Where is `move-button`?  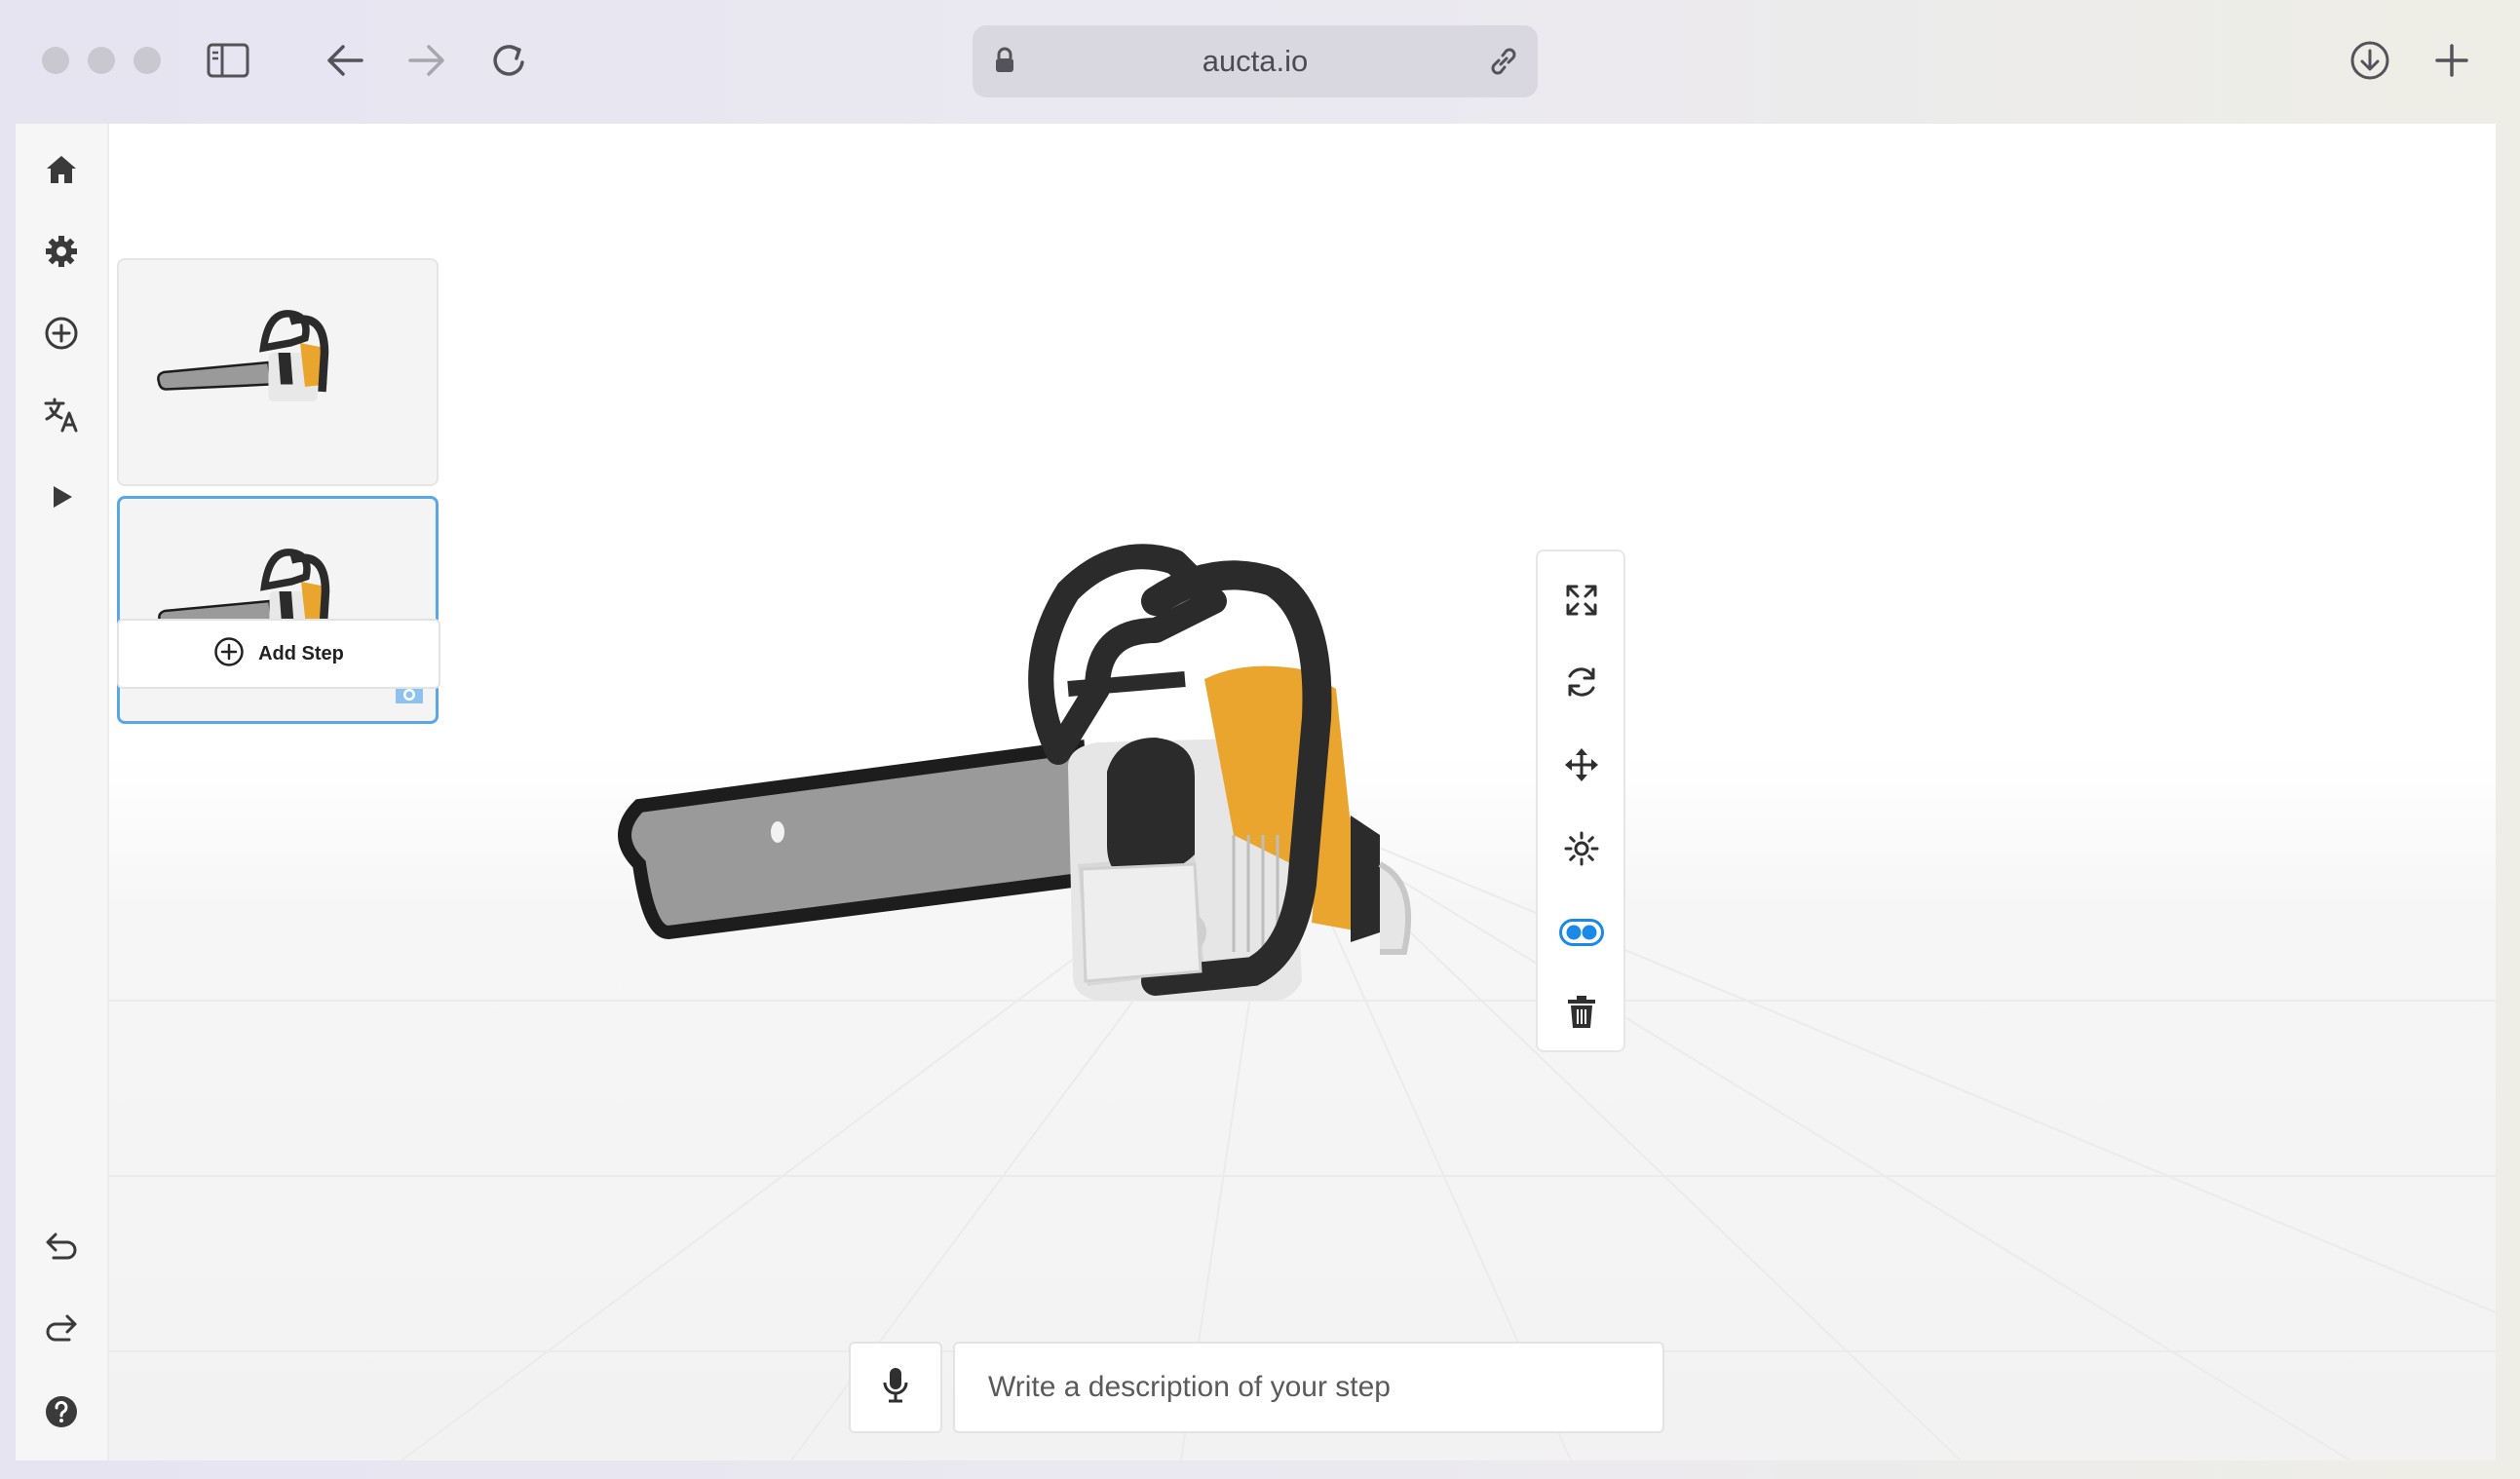 move-button is located at coordinates (1581, 767).